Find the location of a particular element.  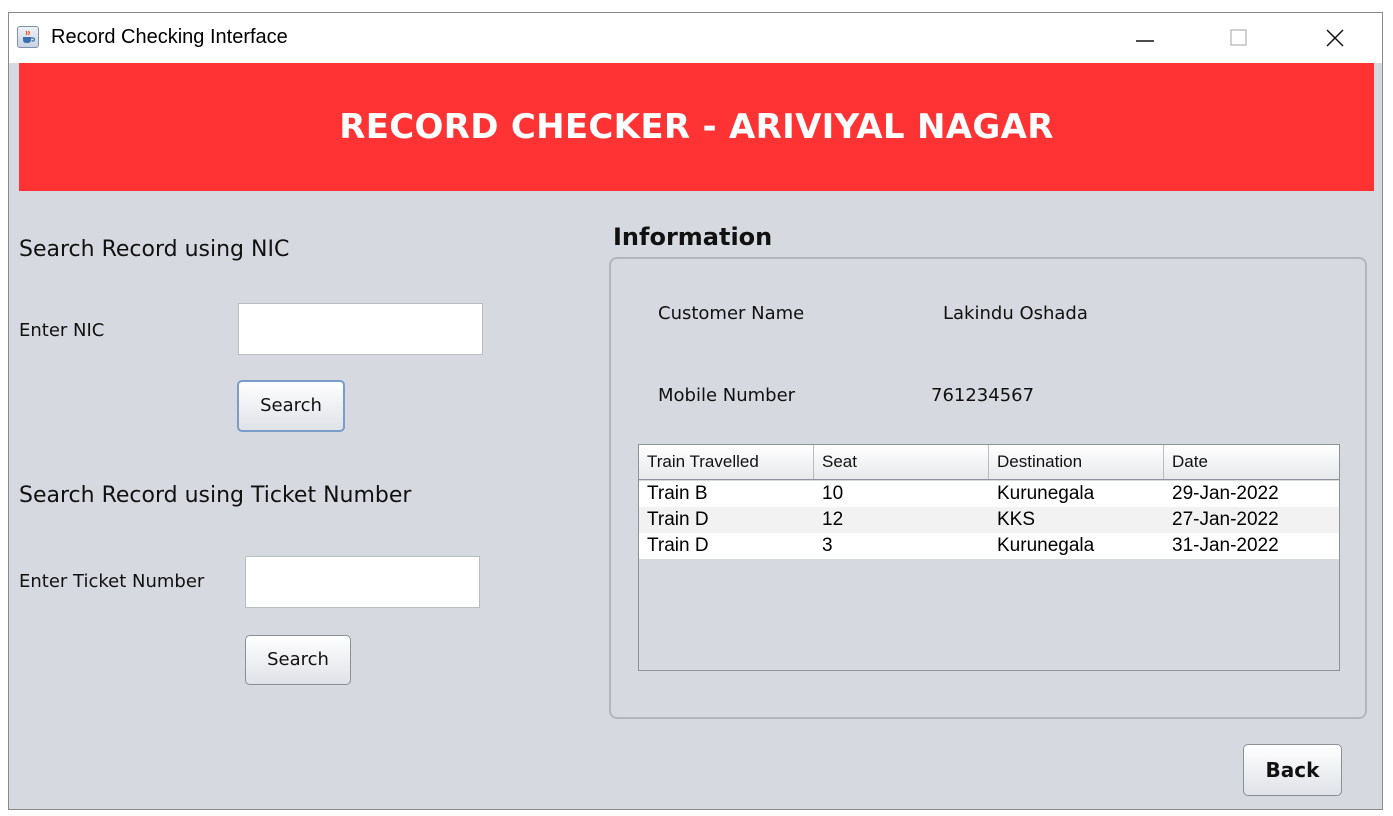

column-header-date: Date is located at coordinates (1251, 462).